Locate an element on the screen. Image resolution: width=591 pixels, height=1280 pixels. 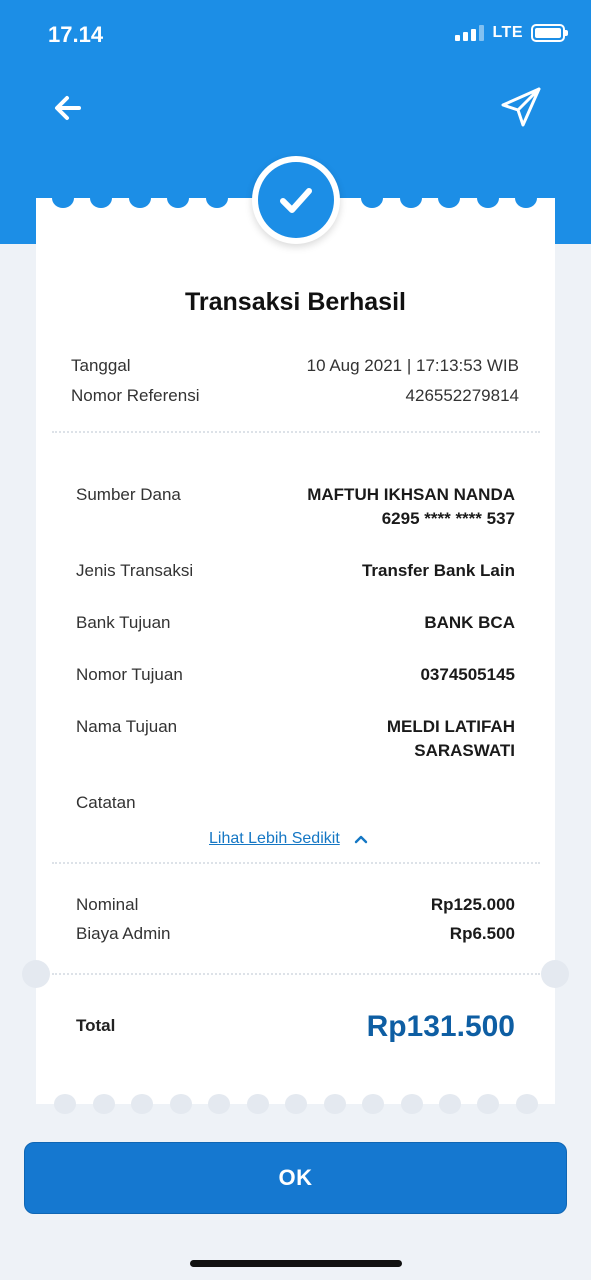
arrow-left-icon is located at coordinates (68, 108).